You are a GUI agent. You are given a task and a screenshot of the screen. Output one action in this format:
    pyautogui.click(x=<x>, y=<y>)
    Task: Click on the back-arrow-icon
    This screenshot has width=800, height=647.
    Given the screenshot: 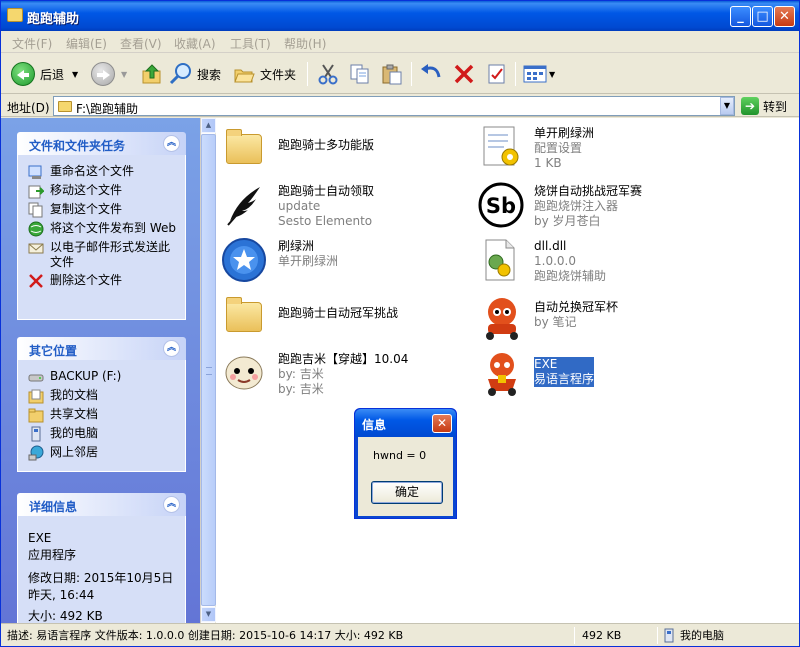 What is the action you would take?
    pyautogui.click(x=23, y=74)
    